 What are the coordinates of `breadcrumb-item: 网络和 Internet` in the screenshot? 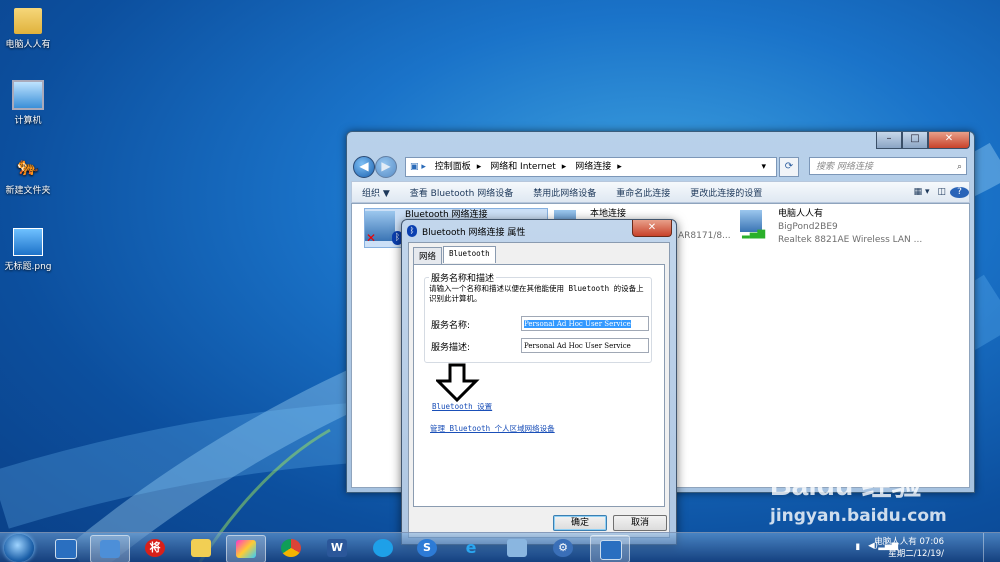 It's located at (523, 167).